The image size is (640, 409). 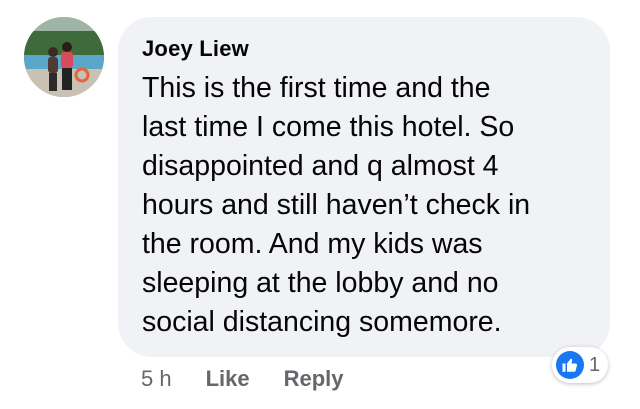 I want to click on reaction-count: 1, so click(x=595, y=364).